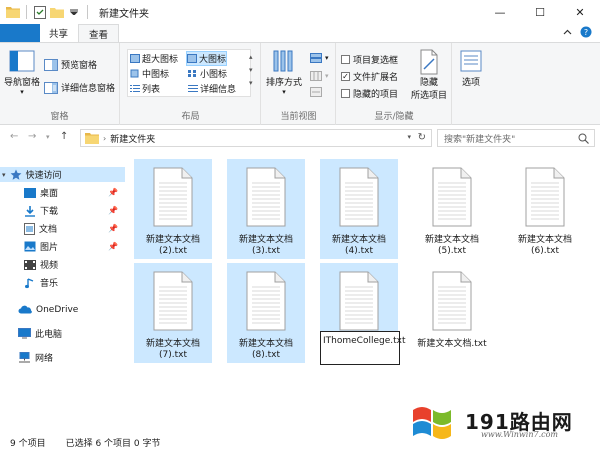 The height and width of the screenshot is (452, 600). I want to click on address-row: ← → ▾ ↑ › 新建文件夹 ▾ ↻ 搜索"新建文件夹", so click(300, 138).